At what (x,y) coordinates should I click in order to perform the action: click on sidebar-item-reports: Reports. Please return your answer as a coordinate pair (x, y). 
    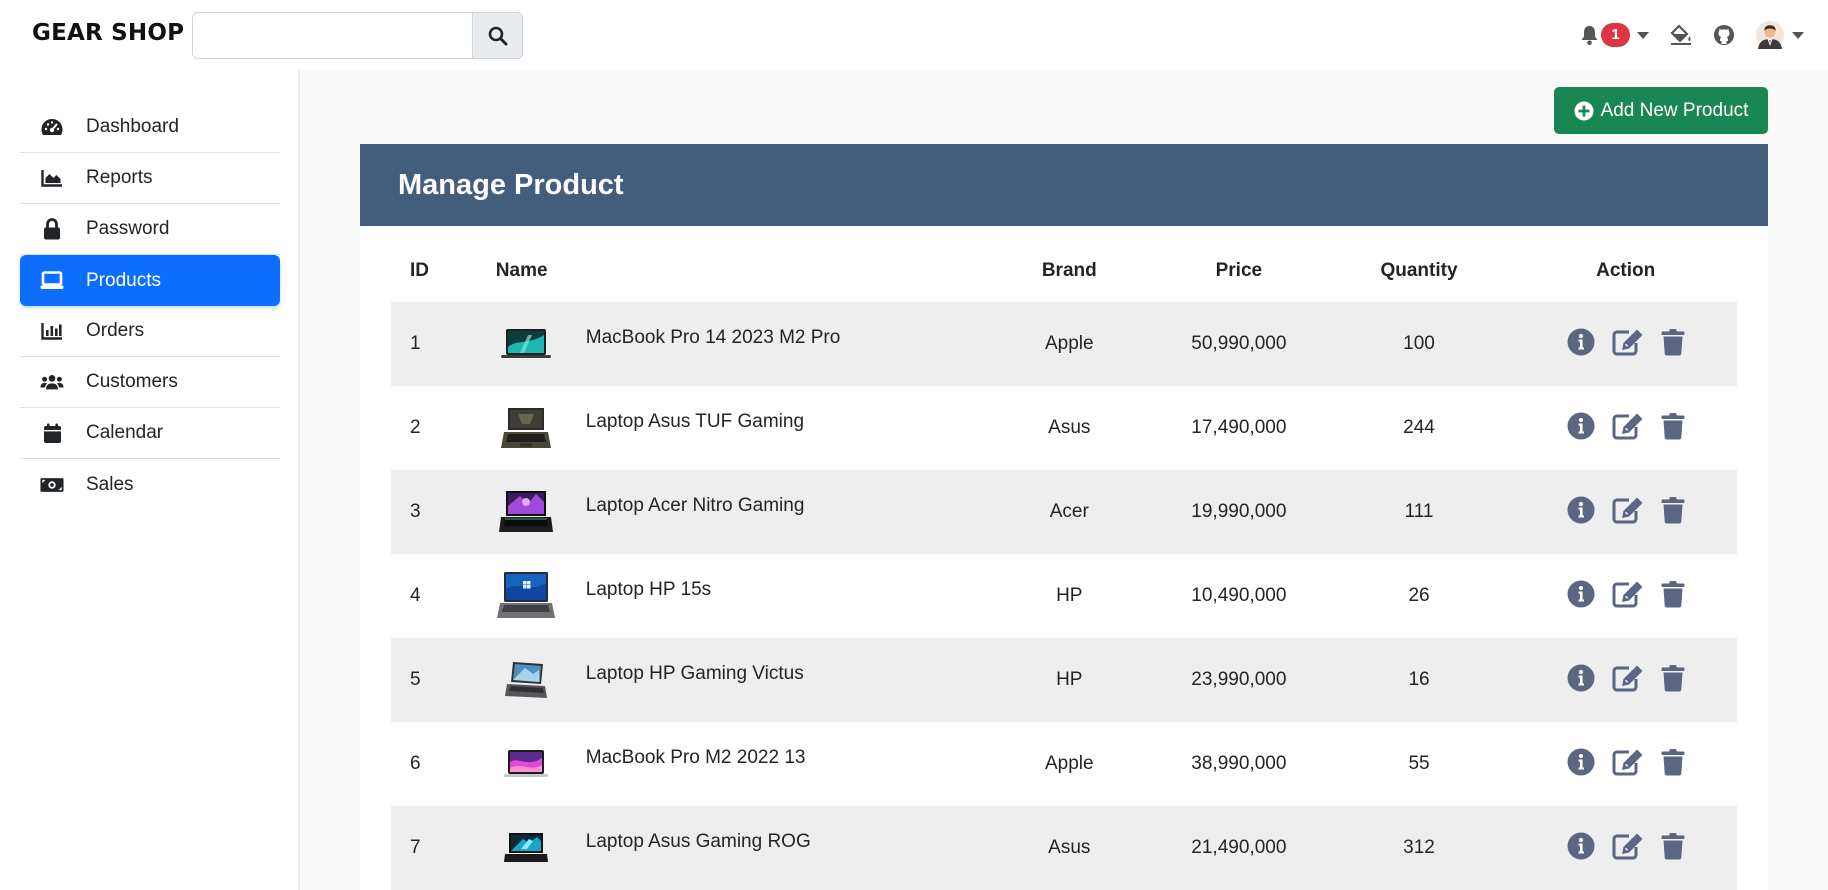
    Looking at the image, I should click on (150, 178).